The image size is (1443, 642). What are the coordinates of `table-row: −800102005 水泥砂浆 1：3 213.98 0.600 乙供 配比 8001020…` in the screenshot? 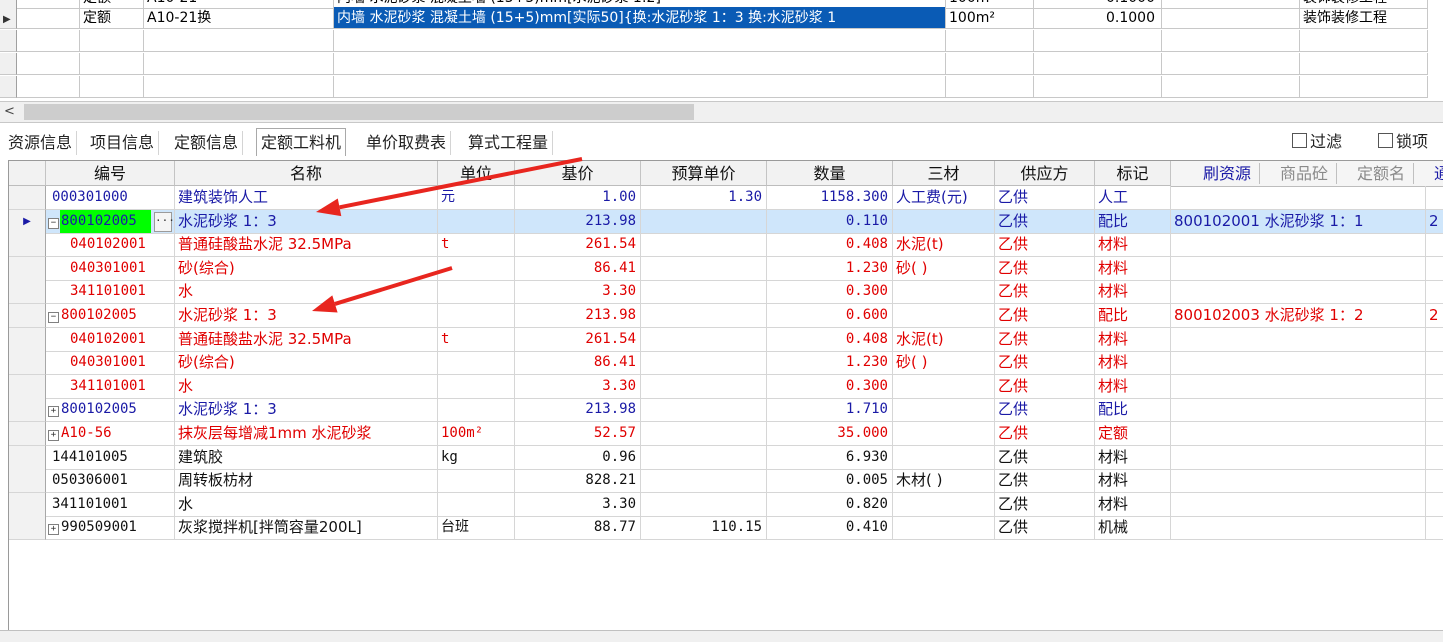 It's located at (726, 316).